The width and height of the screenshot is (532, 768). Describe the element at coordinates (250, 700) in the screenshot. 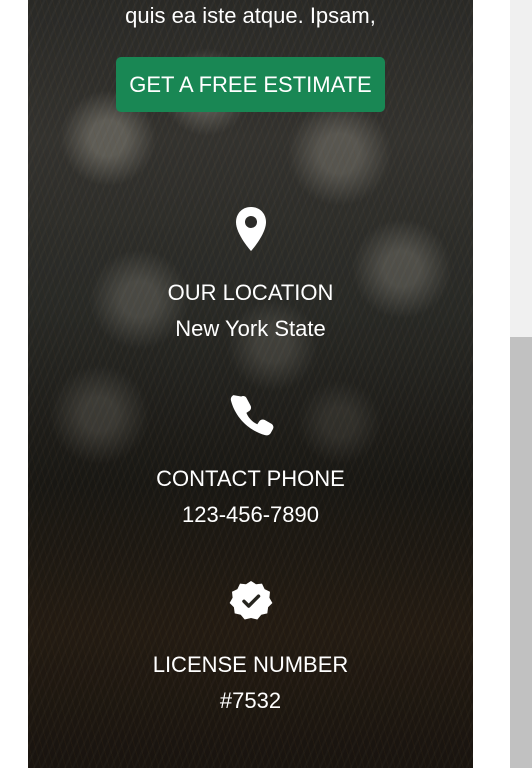

I see `license-value: #7532` at that location.